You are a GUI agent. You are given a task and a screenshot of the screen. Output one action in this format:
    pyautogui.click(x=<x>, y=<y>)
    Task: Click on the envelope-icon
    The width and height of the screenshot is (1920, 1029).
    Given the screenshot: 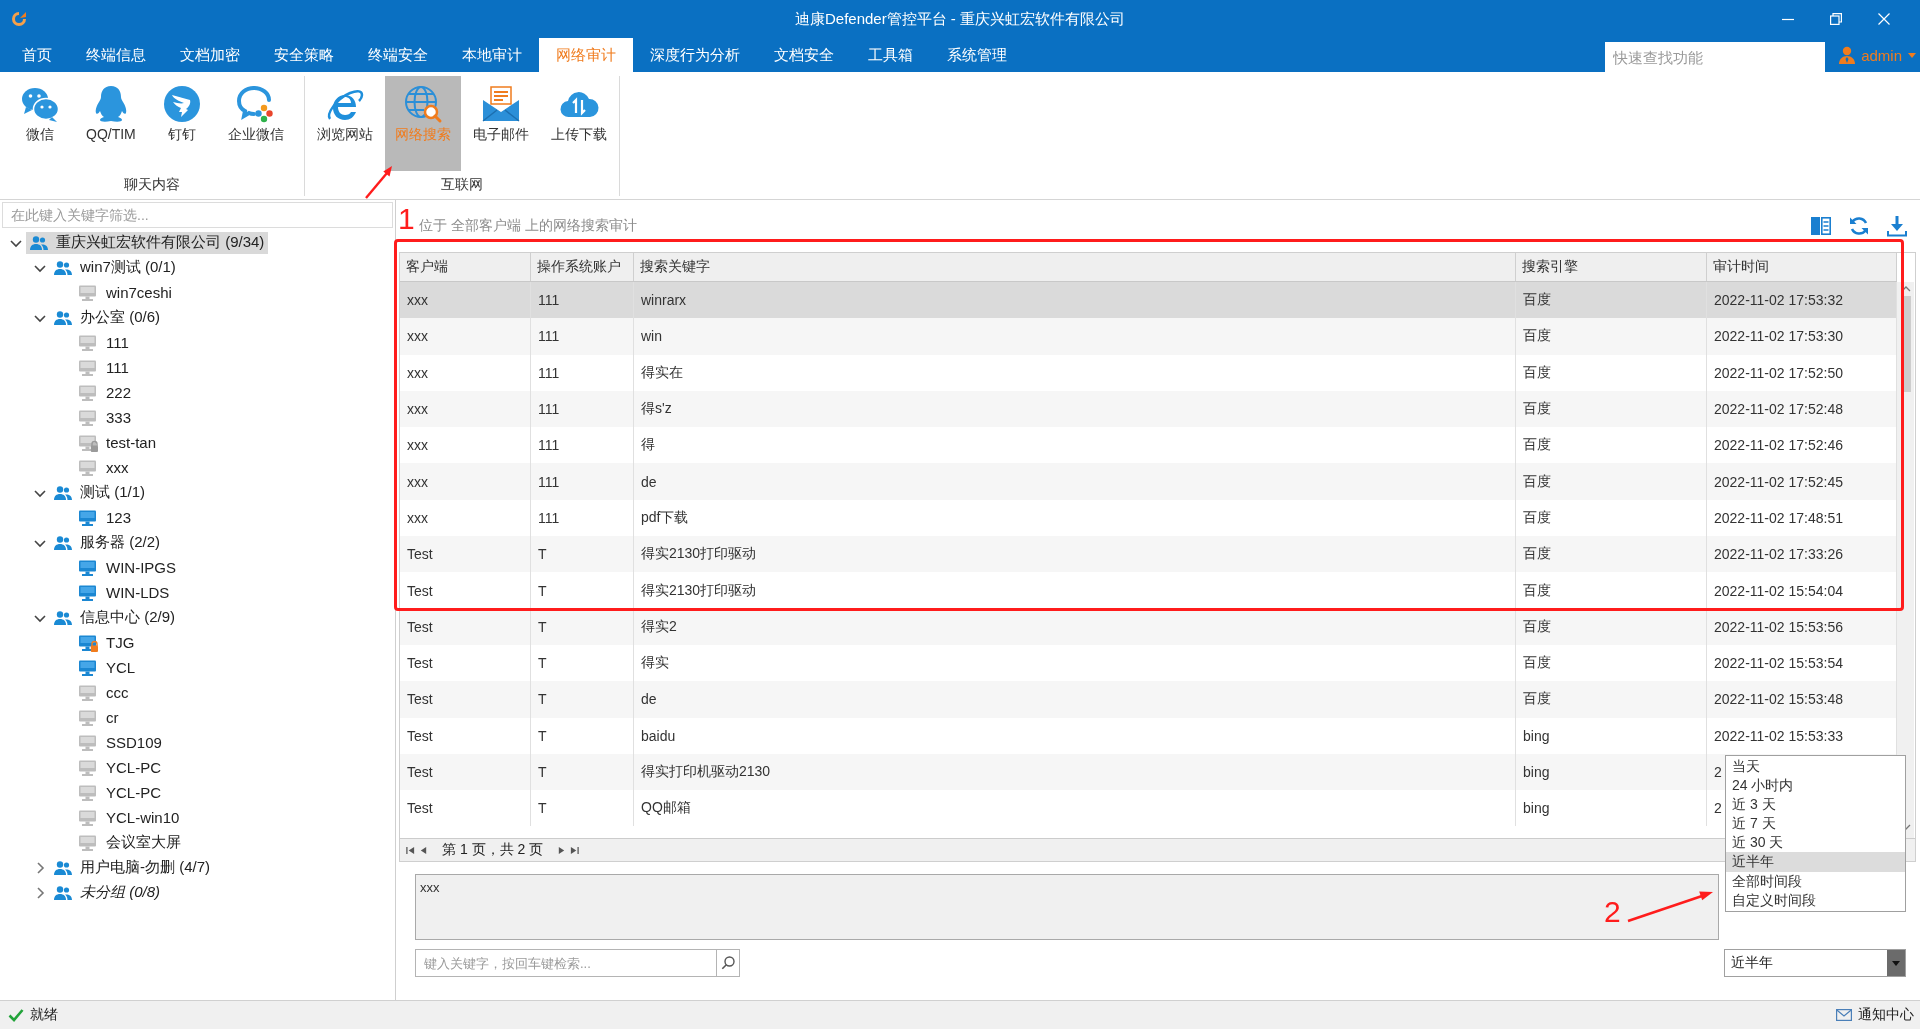 What is the action you would take?
    pyautogui.click(x=1844, y=1015)
    